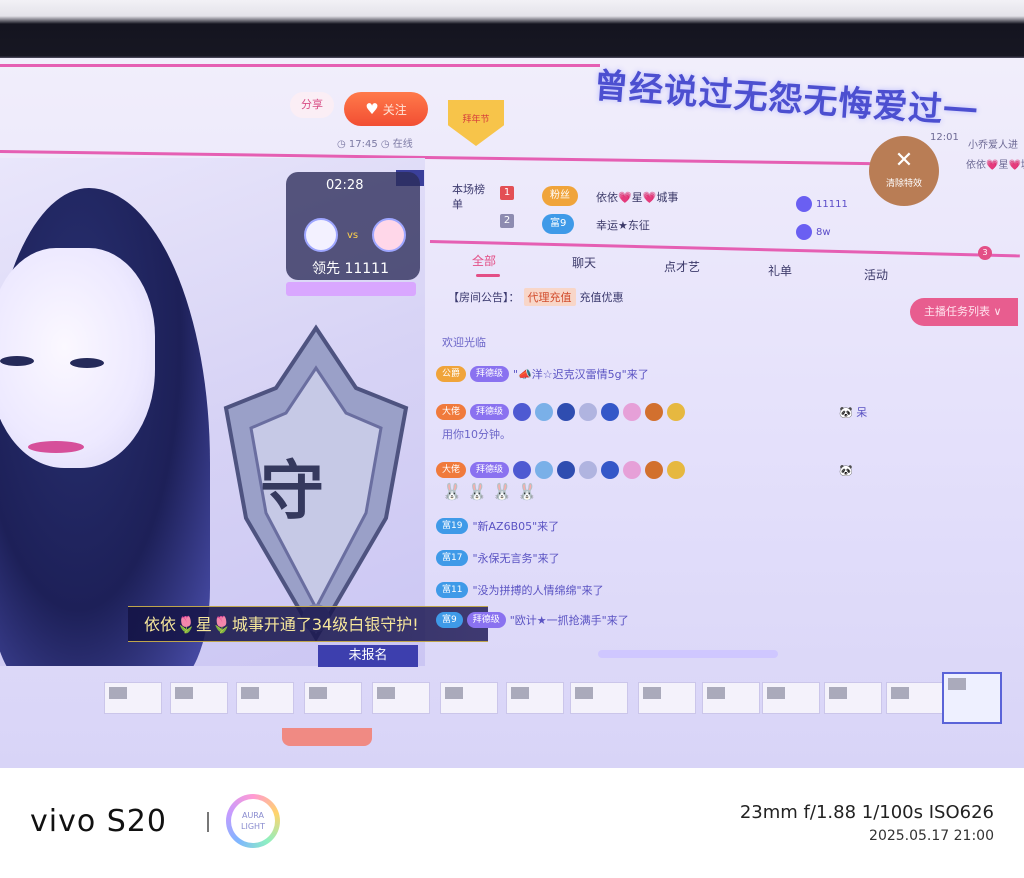 The height and width of the screenshot is (878, 1024). Describe the element at coordinates (558, 224) in the screenshot. I see `rank-level-chip: 富9` at that location.